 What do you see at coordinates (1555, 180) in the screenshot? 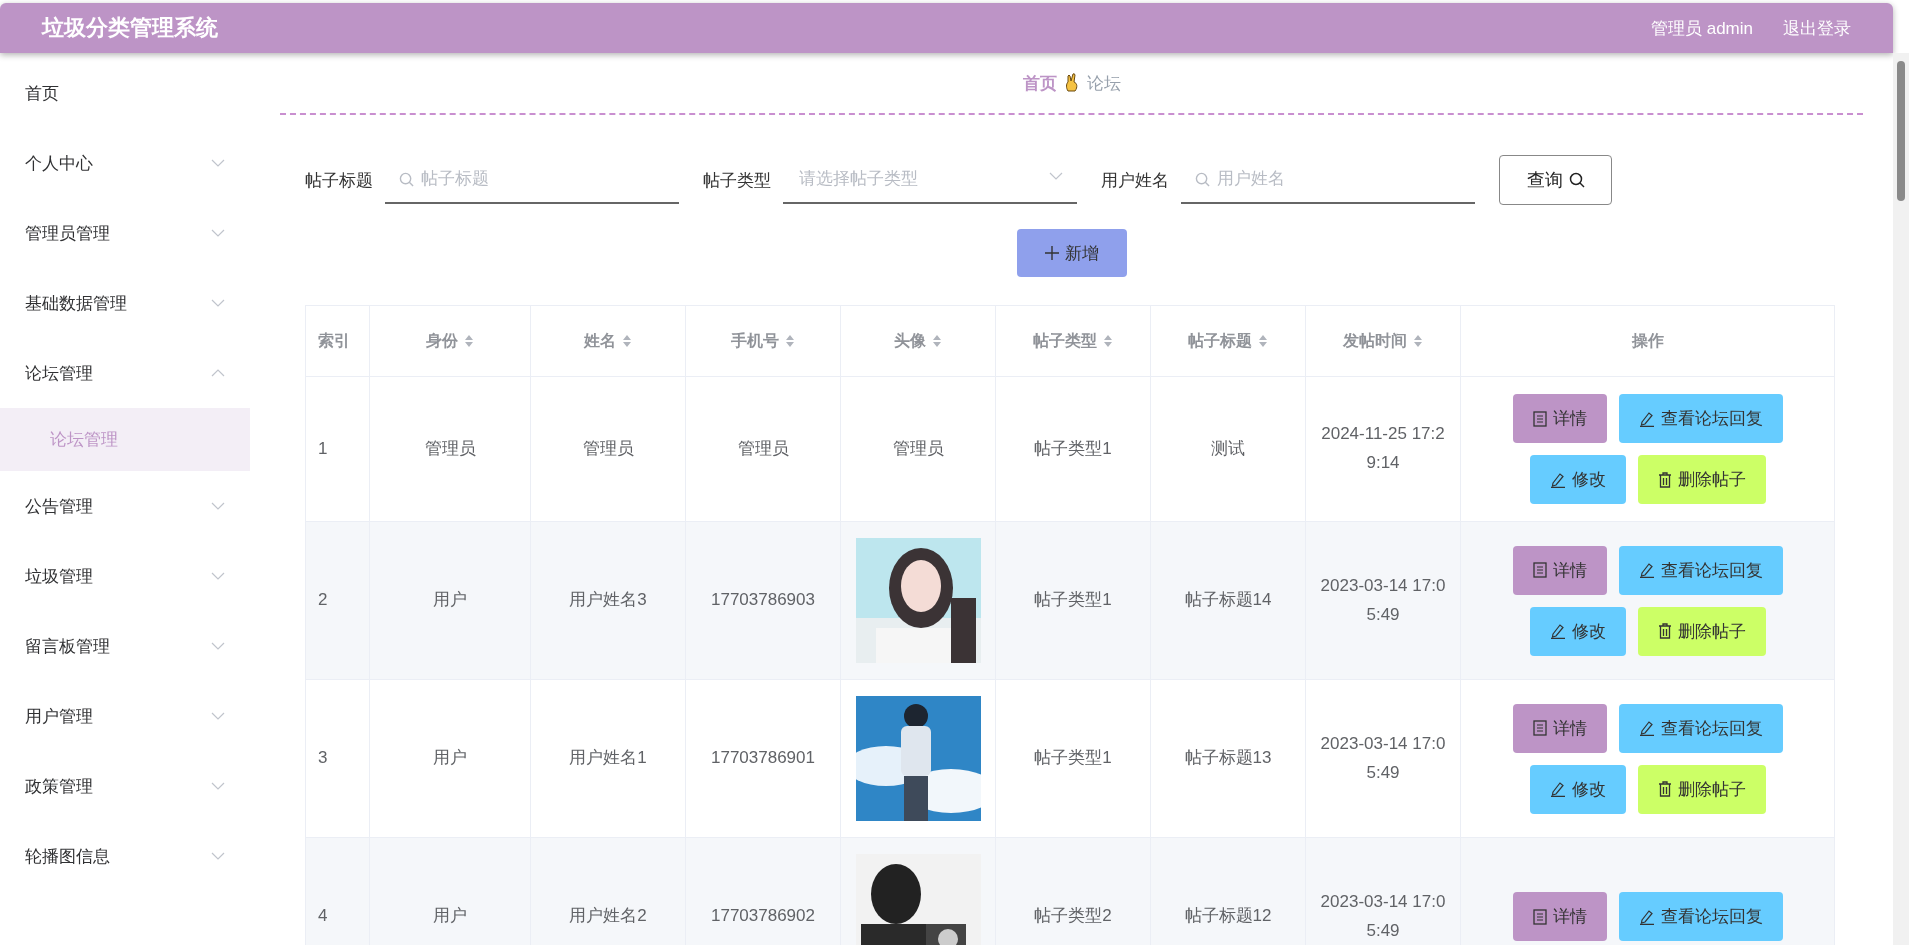
I see `query-button: 查询` at bounding box center [1555, 180].